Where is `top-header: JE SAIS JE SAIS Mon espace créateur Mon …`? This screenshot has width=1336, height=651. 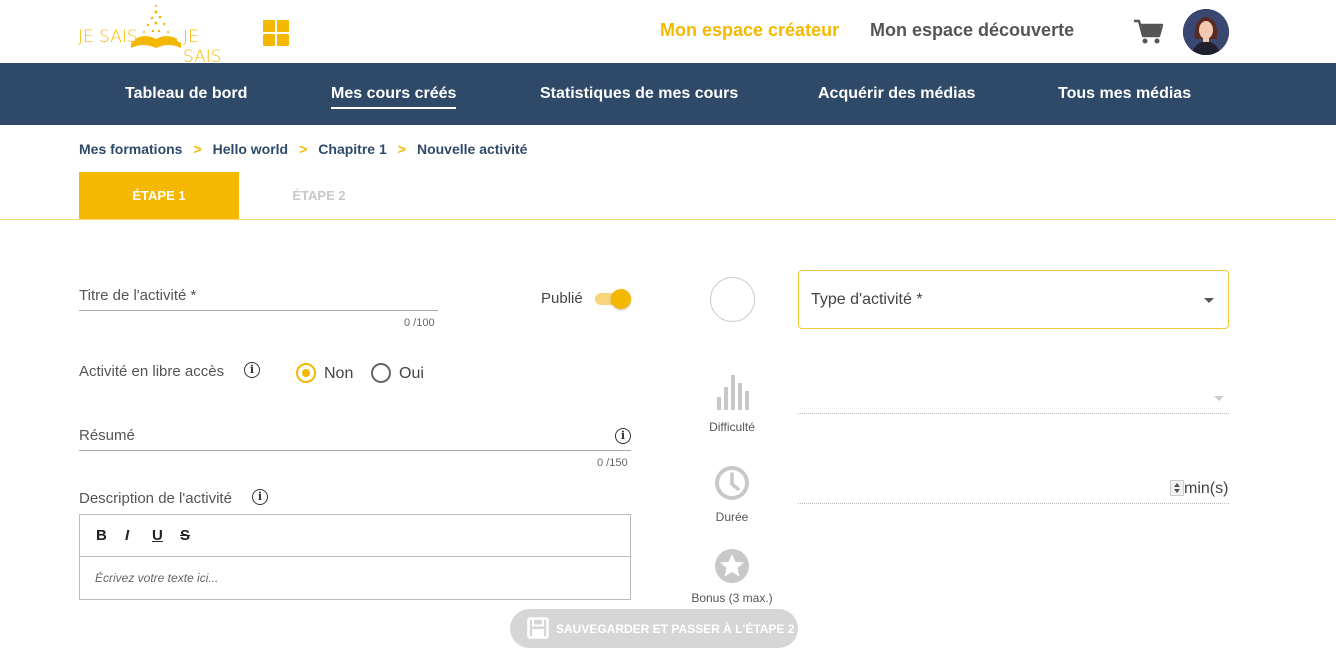
top-header: JE SAIS JE SAIS Mon espace créateur Mon … is located at coordinates (668, 33).